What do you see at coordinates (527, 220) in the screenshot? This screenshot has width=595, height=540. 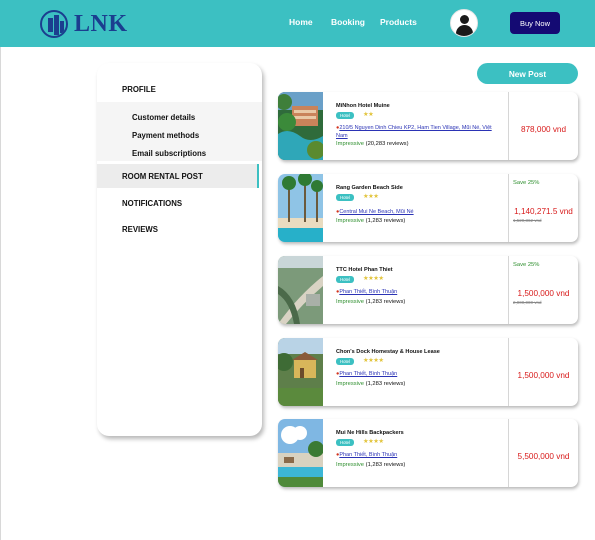 I see `original-price: 1,520,362 vnd` at bounding box center [527, 220].